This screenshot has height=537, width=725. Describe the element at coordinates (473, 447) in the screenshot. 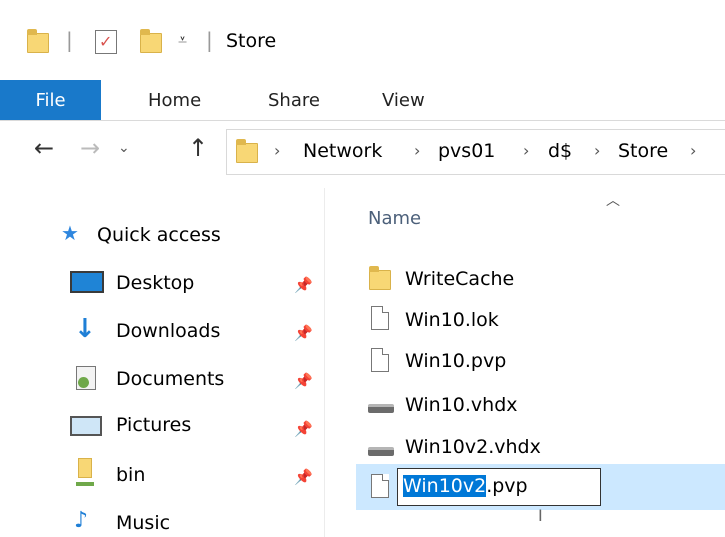

I see `file-win10v2-vhdx: Win10v2.vhdx` at that location.